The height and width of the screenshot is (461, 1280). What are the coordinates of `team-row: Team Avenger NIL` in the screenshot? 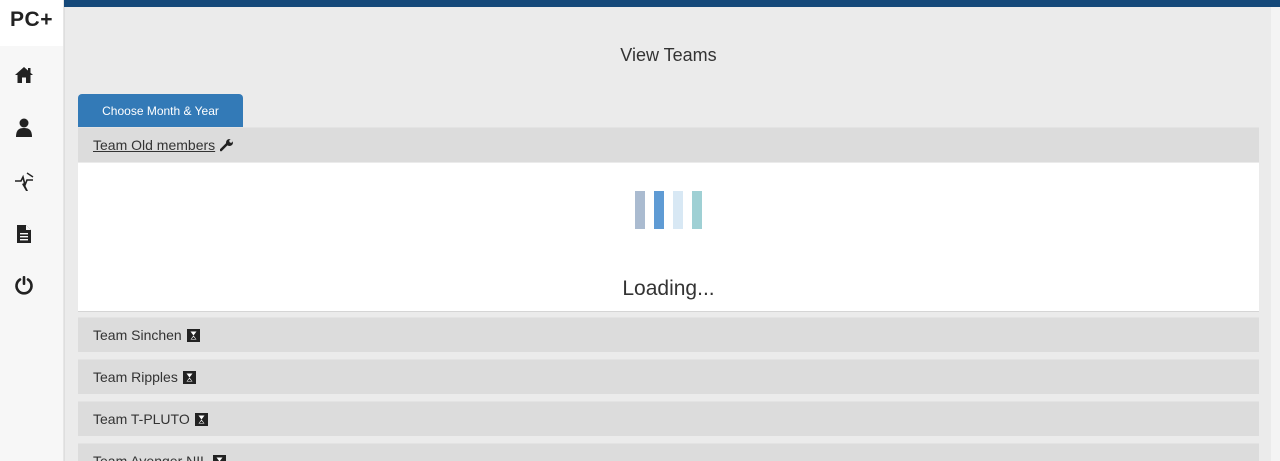 It's located at (668, 452).